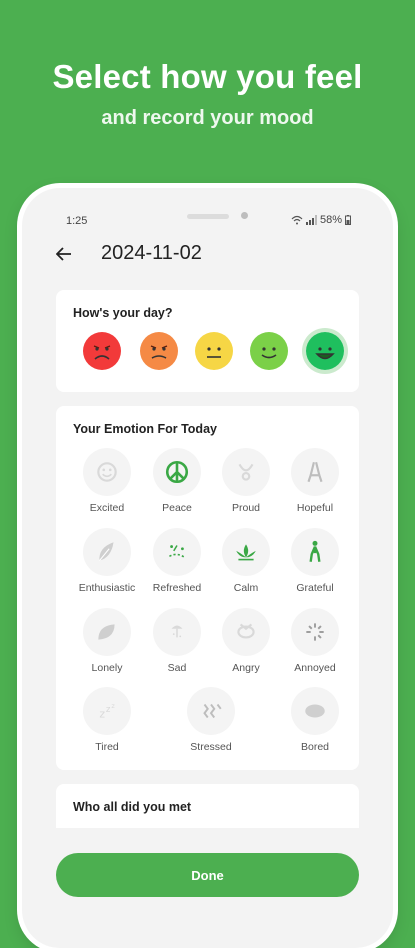  What do you see at coordinates (315, 668) in the screenshot?
I see `emotion-label: Annoyed` at bounding box center [315, 668].